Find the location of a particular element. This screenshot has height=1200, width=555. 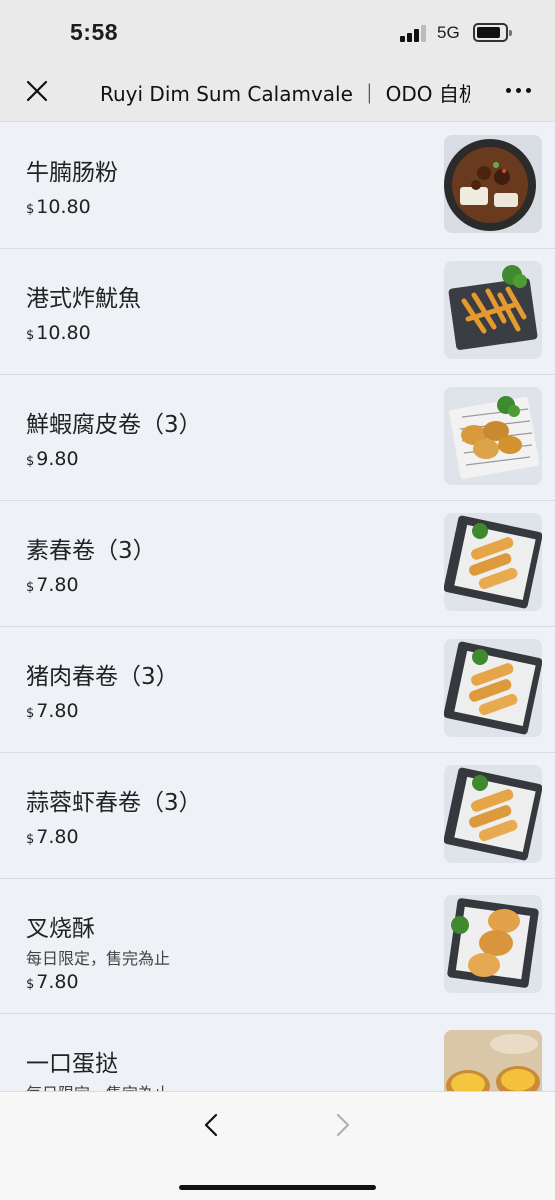

status-time: 5:58 is located at coordinates (94, 32).